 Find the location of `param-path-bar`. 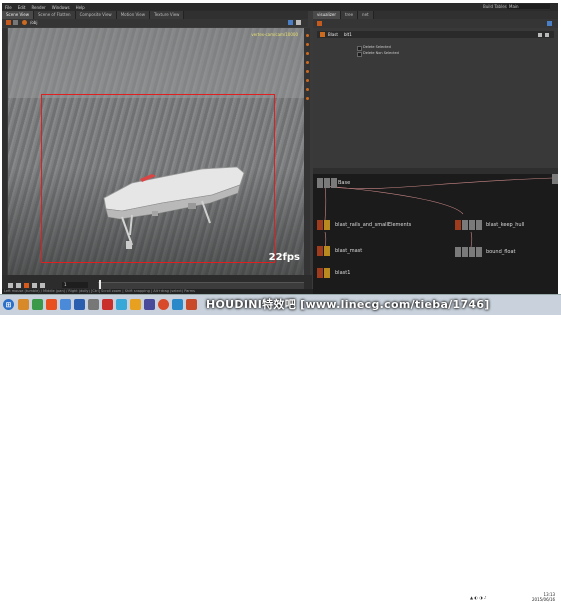

param-path-bar is located at coordinates (435, 23).